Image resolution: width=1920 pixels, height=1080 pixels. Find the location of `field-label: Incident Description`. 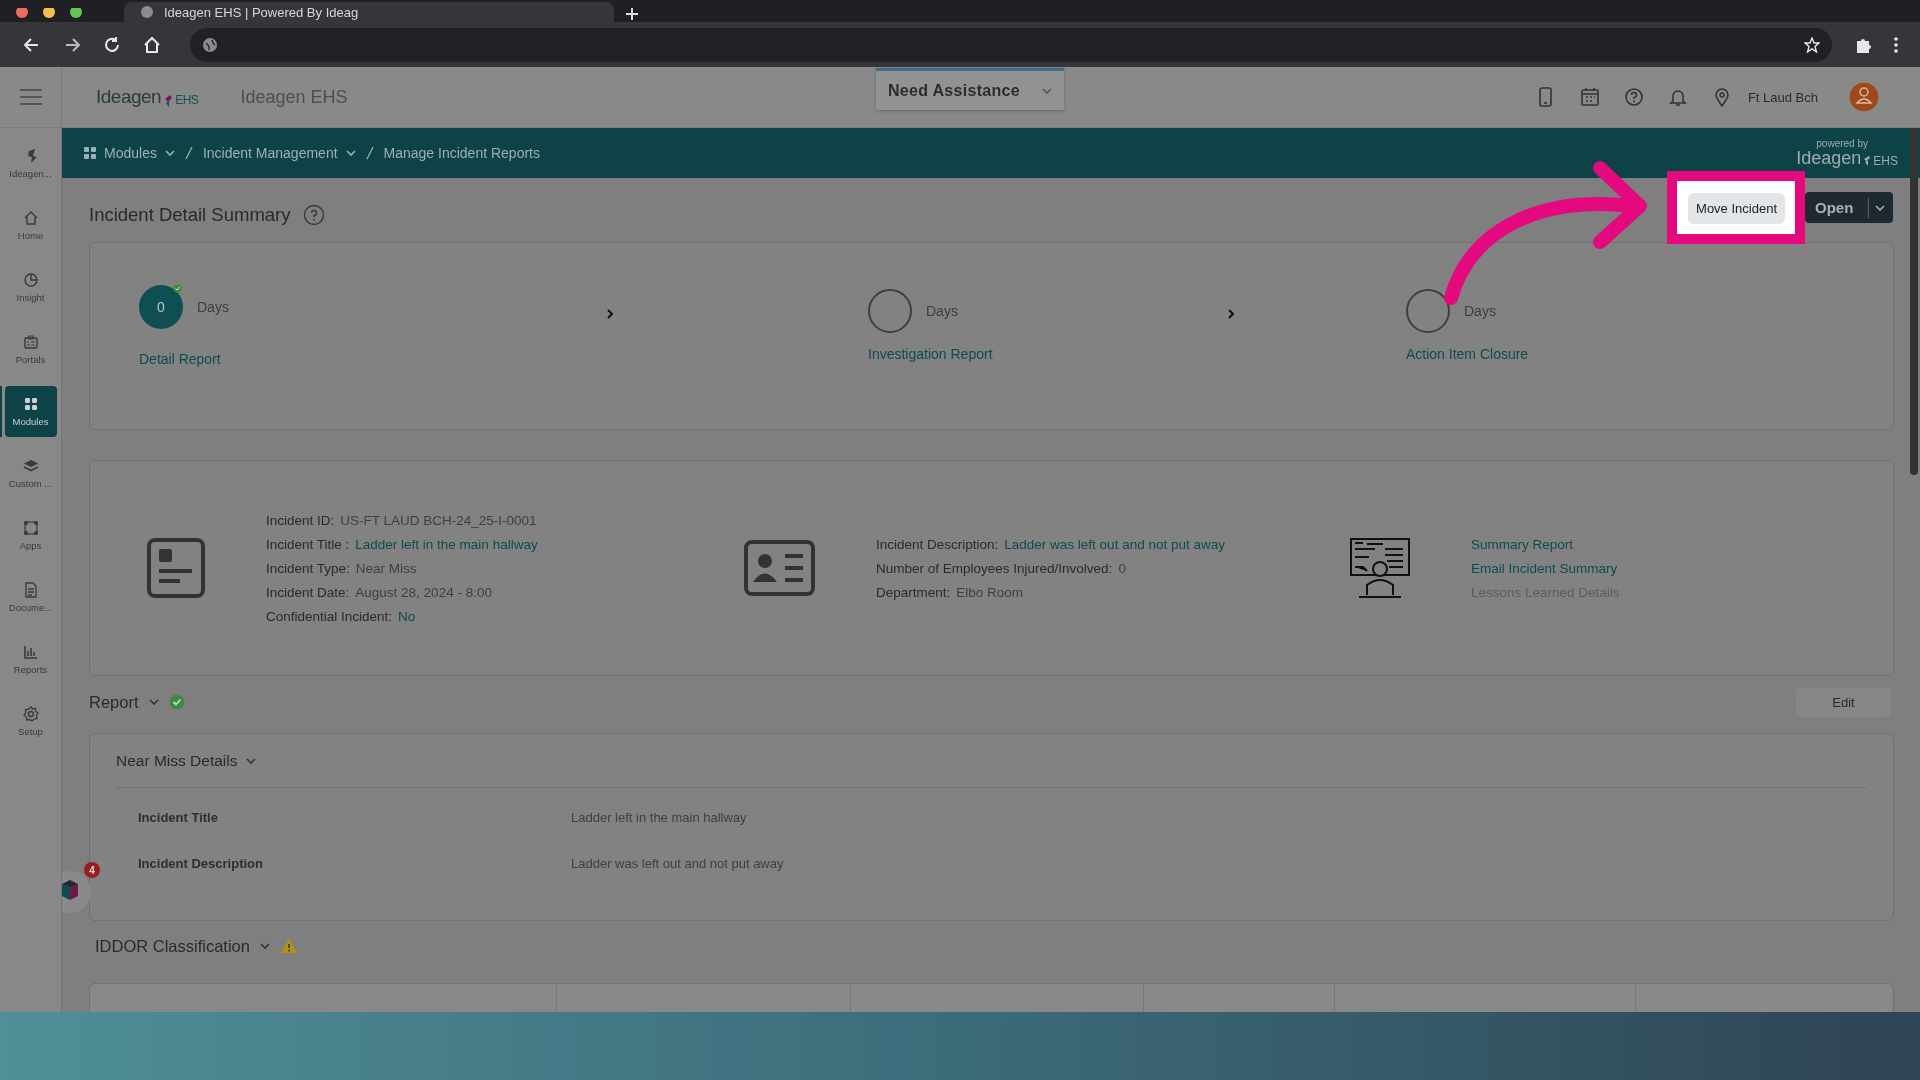

field-label: Incident Description is located at coordinates (201, 863).